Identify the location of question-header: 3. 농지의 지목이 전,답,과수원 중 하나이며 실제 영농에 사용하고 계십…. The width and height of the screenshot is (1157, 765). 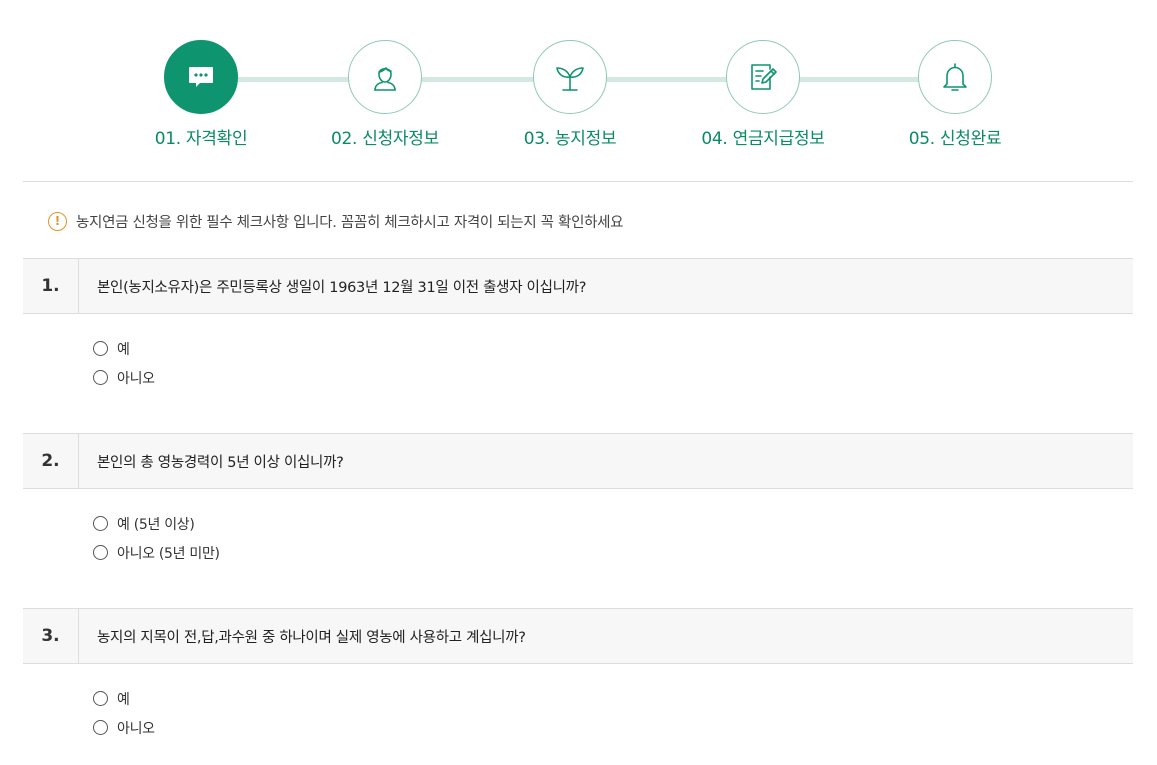
(578, 636).